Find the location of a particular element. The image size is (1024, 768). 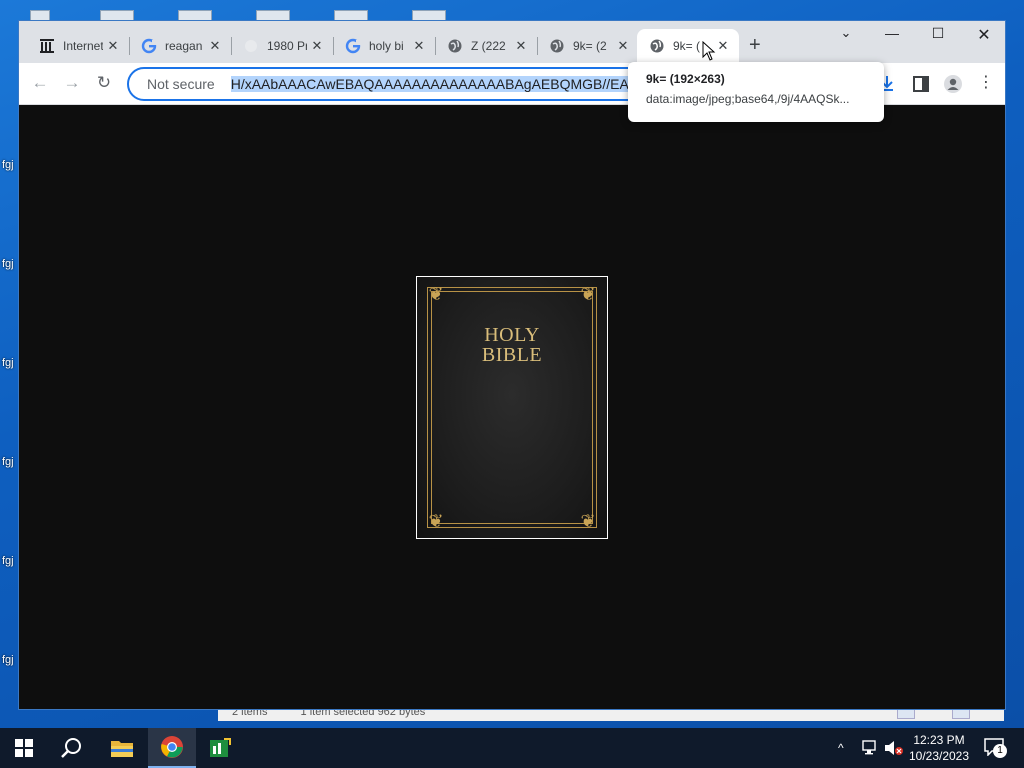

search-button is located at coordinates (72, 748).